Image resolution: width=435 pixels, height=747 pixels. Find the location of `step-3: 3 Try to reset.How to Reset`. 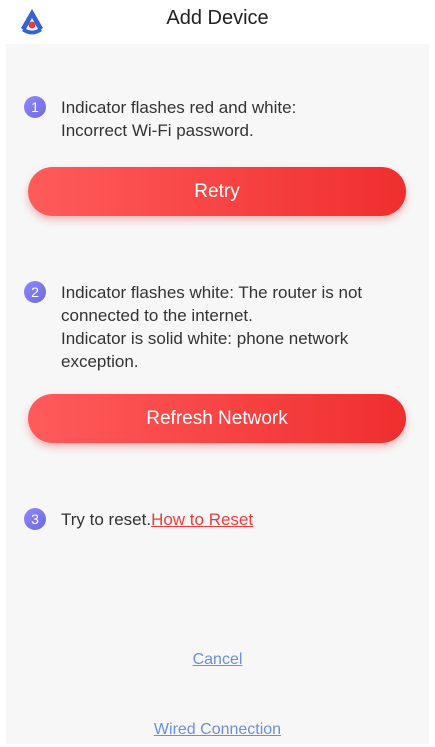

step-3: 3 Try to reset.How to Reset is located at coordinates (138, 519).